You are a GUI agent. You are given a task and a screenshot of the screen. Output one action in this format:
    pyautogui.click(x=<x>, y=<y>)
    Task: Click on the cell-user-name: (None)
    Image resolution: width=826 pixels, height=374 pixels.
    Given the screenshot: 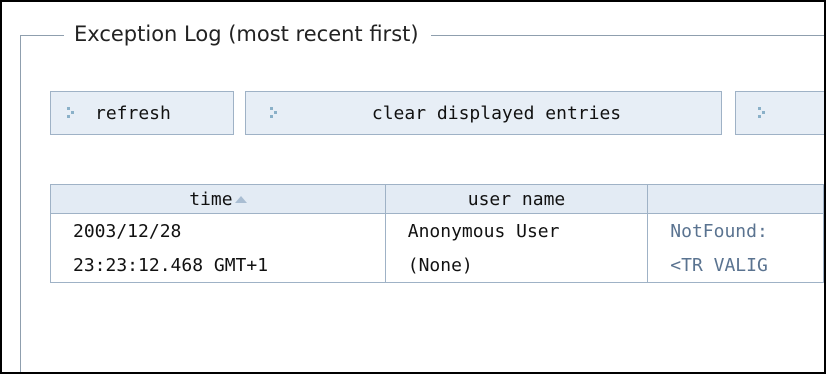 What is the action you would take?
    pyautogui.click(x=516, y=265)
    